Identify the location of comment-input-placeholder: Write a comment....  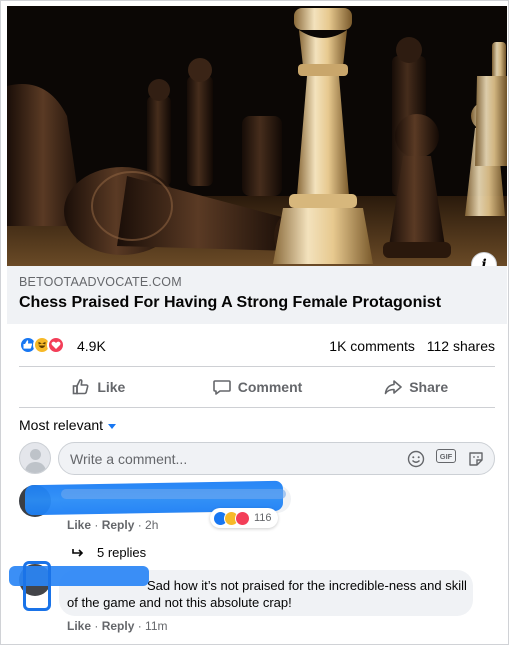
(129, 459).